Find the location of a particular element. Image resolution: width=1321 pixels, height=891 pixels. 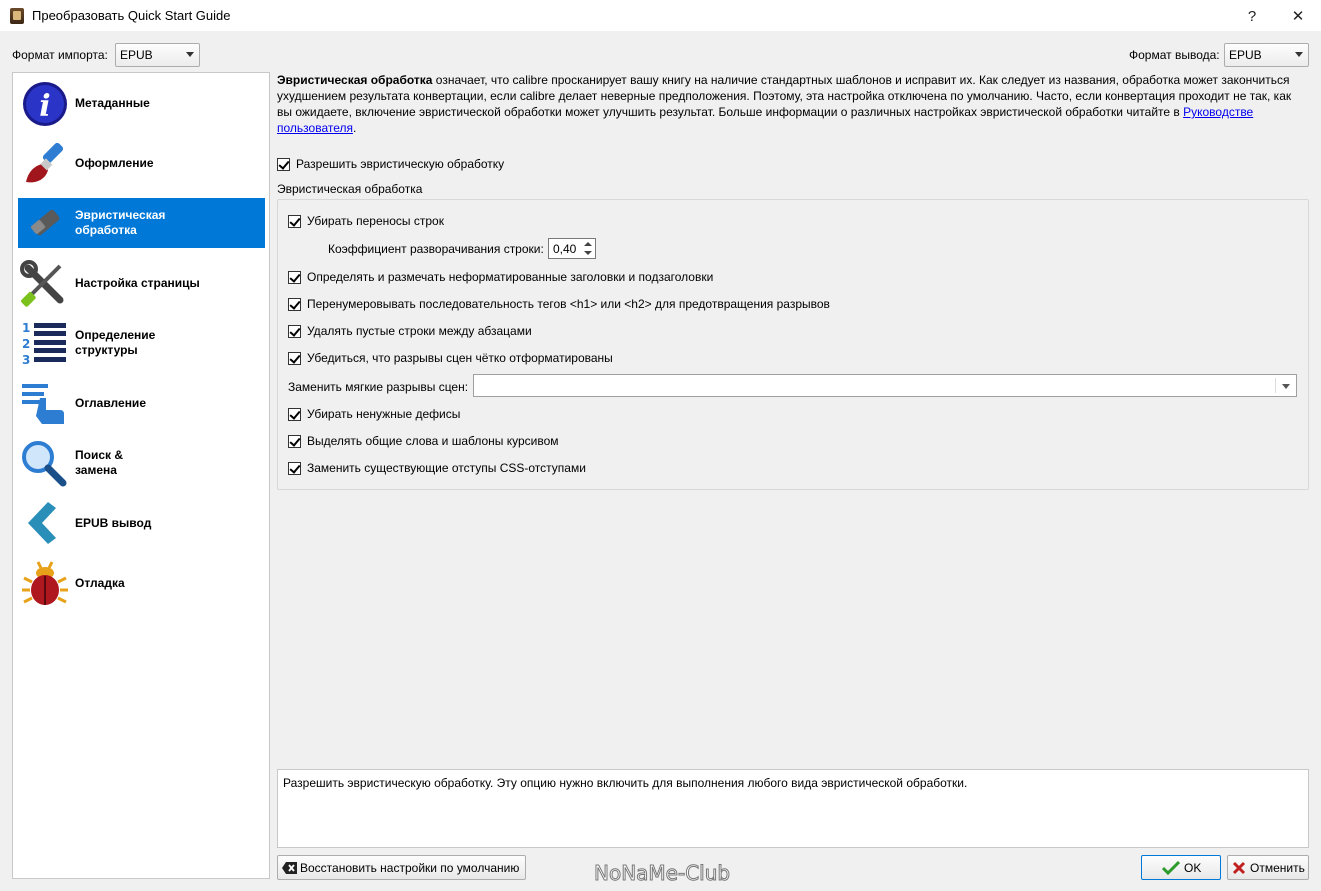

bug-icon is located at coordinates (44, 583).